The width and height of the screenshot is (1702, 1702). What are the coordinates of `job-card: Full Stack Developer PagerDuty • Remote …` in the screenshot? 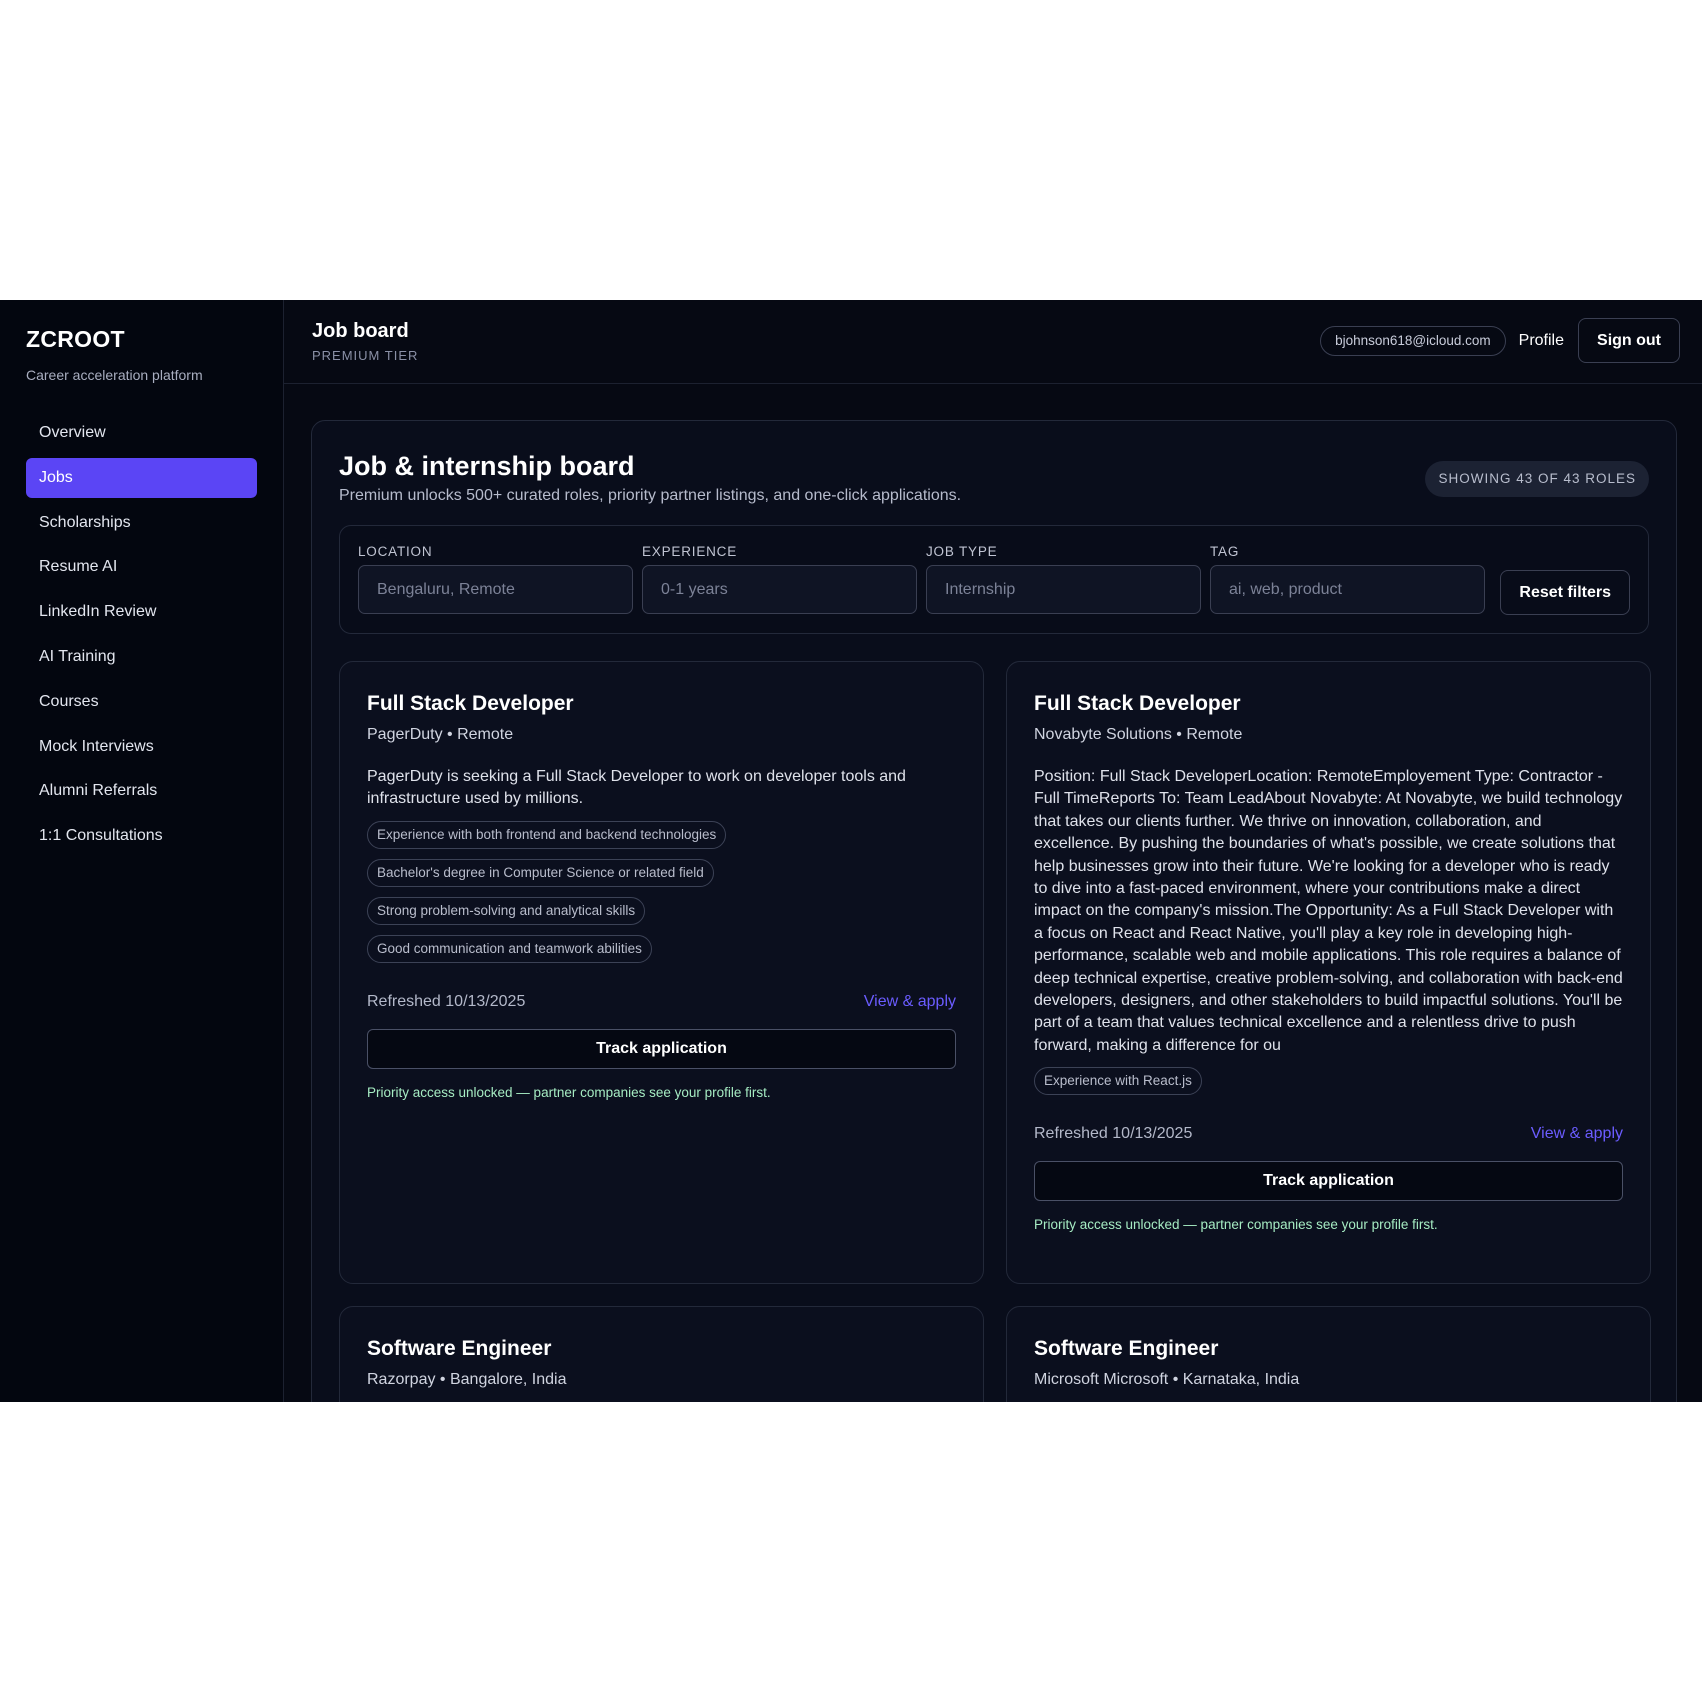 It's located at (661, 972).